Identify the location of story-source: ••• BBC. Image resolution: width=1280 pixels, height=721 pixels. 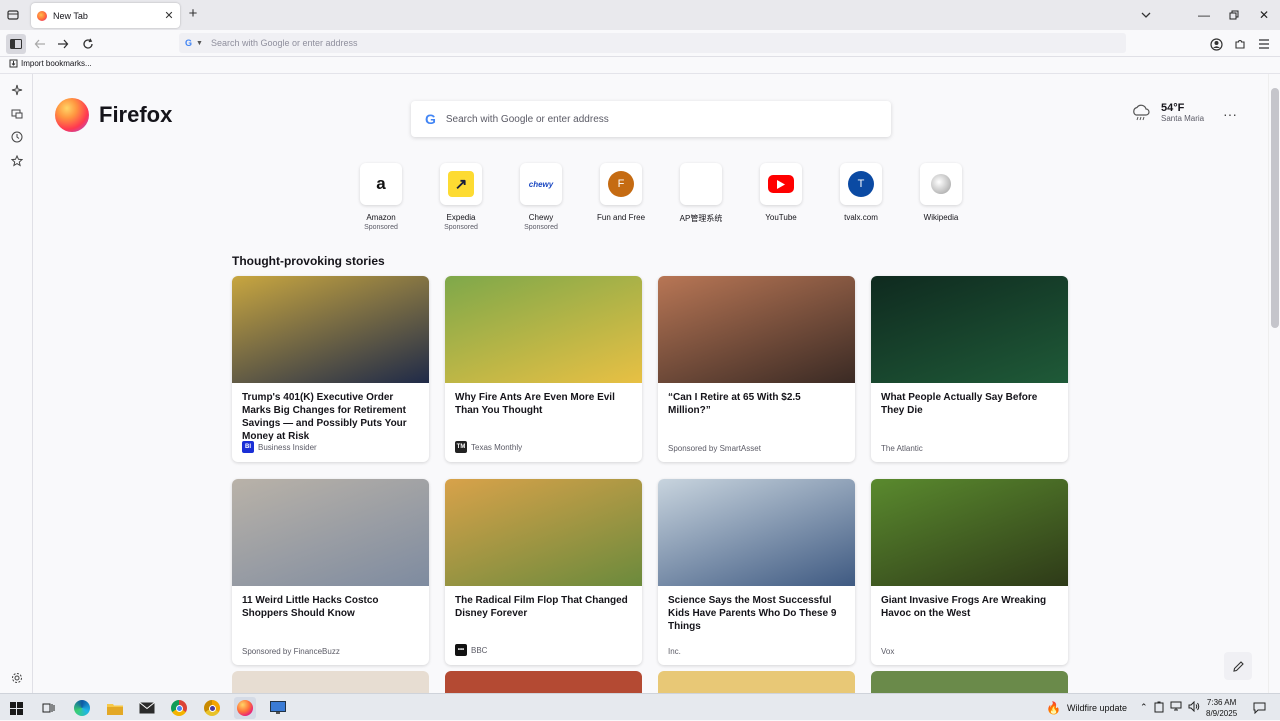
(471, 650).